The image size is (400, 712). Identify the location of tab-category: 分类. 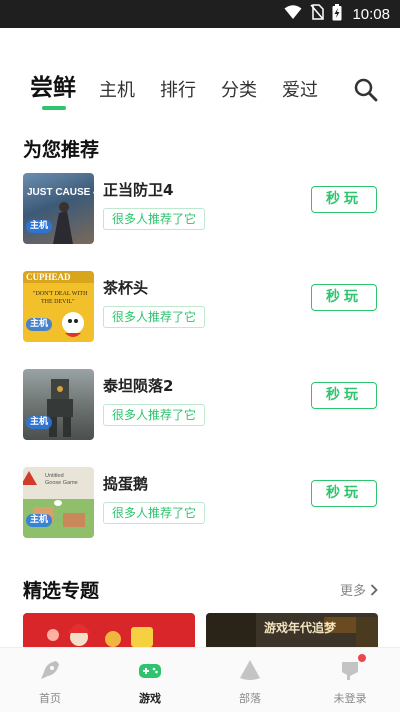
(239, 91).